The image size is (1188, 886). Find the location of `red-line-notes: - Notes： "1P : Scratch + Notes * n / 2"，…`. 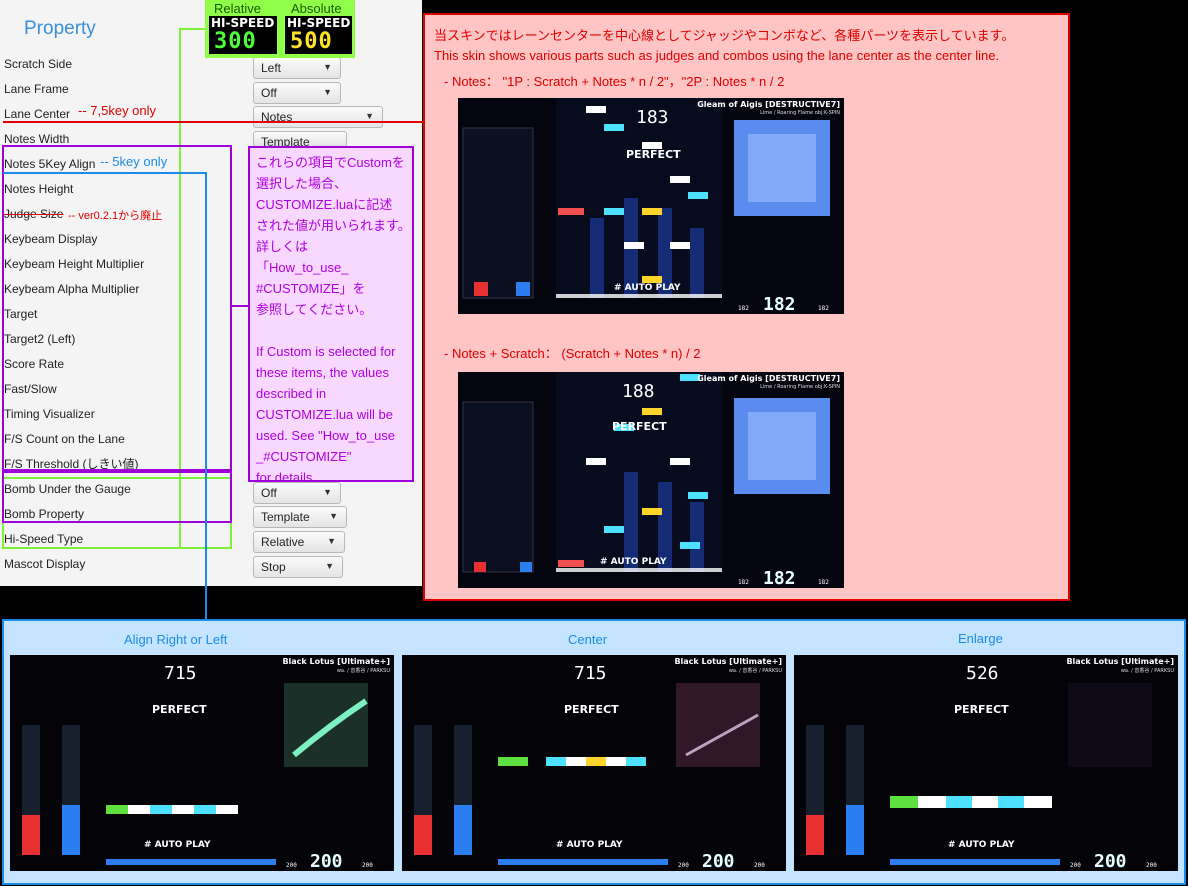

red-line-notes: - Notes： "1P : Scratch + Notes * n / 2"，… is located at coordinates (614, 81).